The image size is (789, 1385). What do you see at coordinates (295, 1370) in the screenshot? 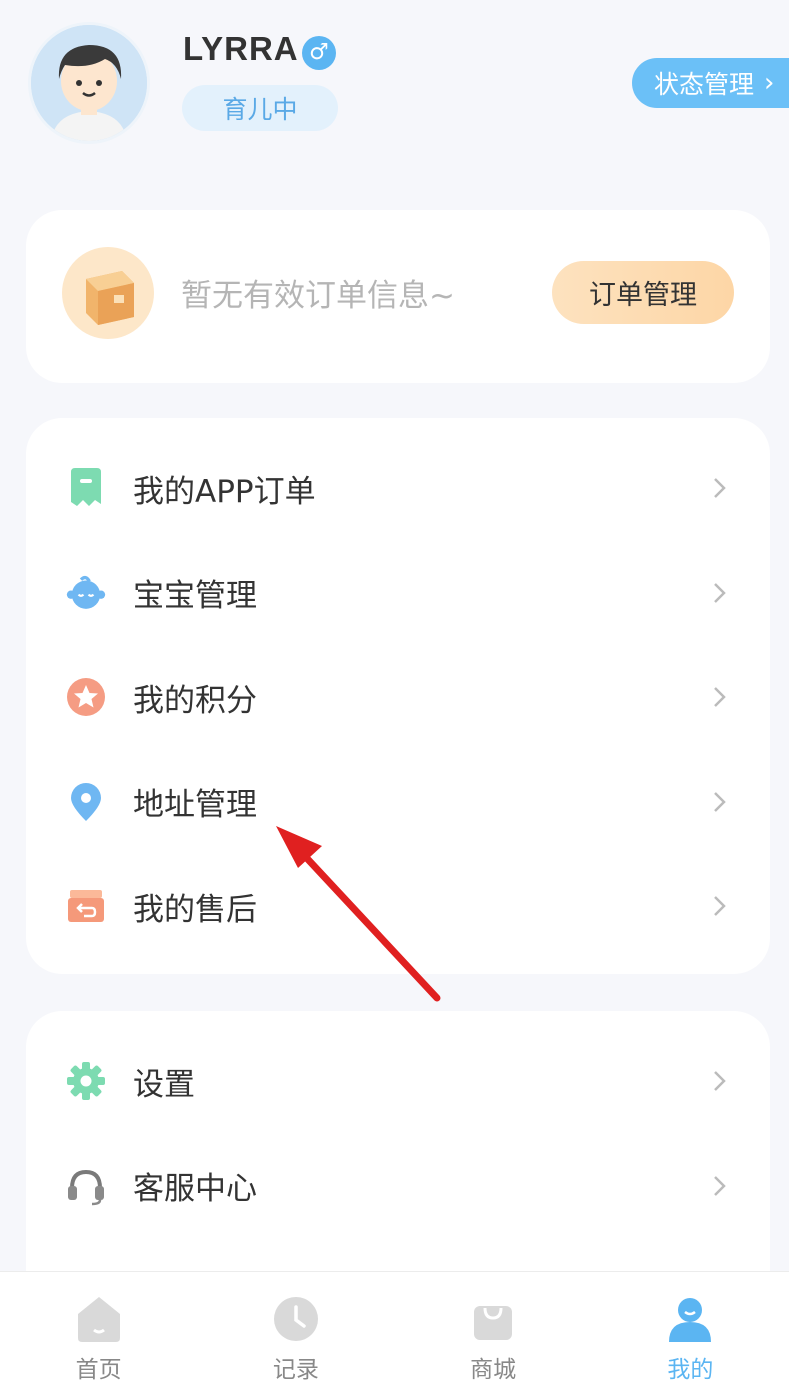
I see `tab-label: 记录` at bounding box center [295, 1370].